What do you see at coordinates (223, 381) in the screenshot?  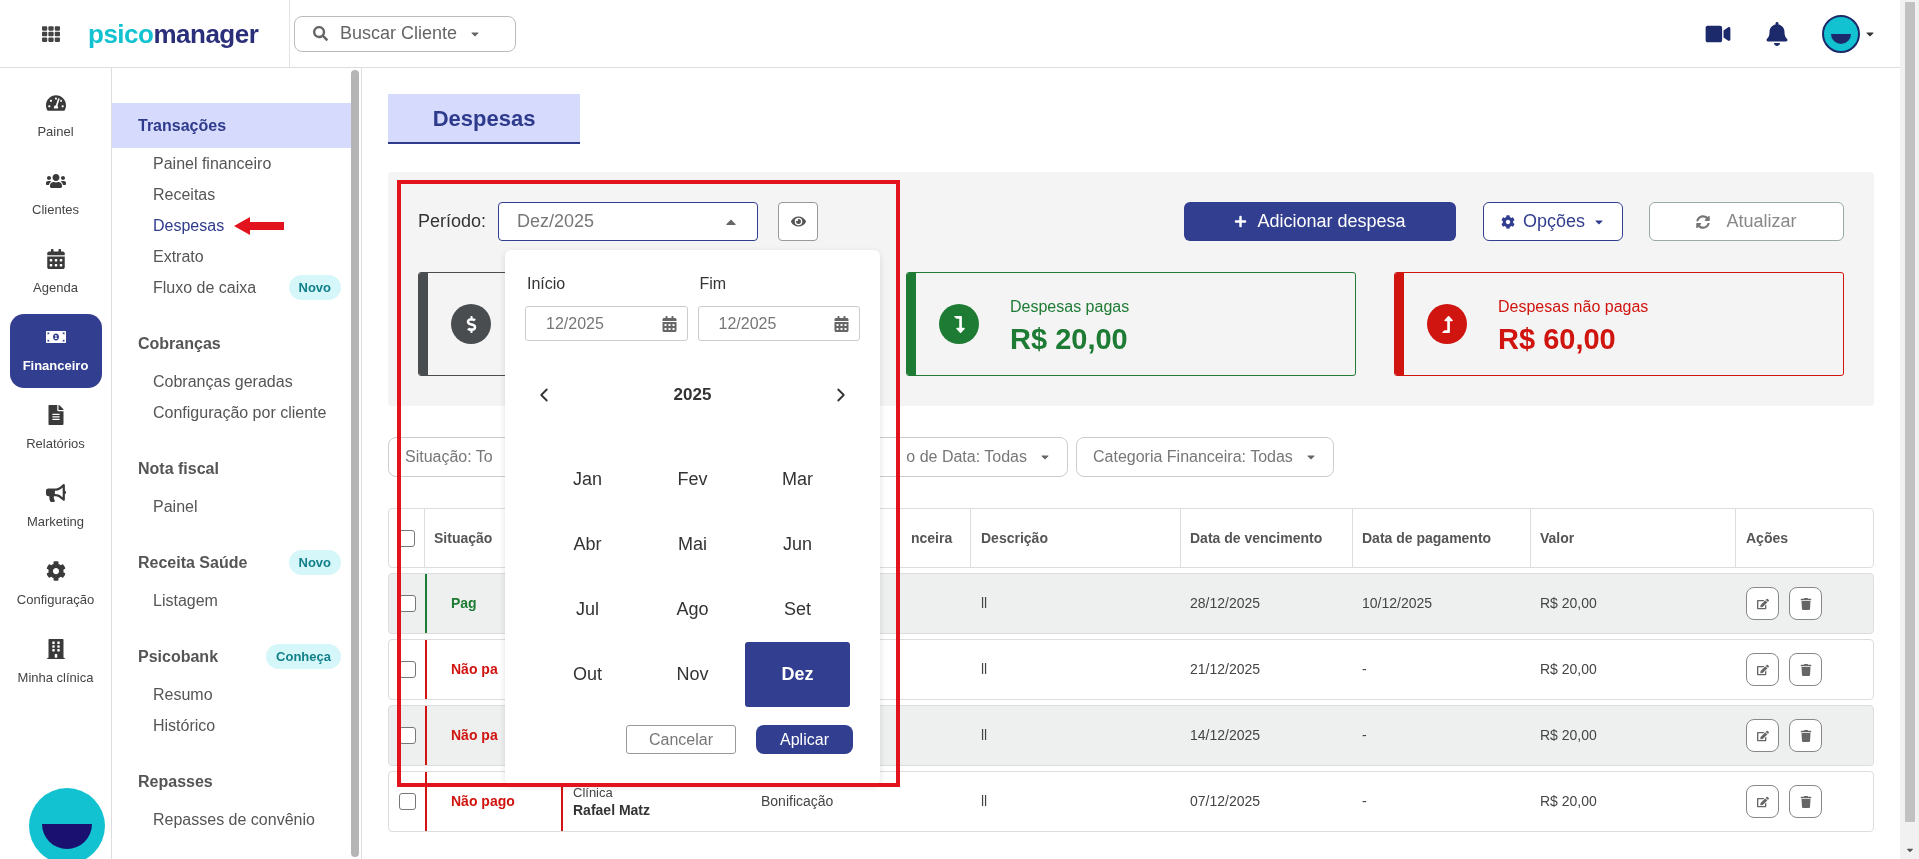 I see `submenu-item: Cobranças geradas` at bounding box center [223, 381].